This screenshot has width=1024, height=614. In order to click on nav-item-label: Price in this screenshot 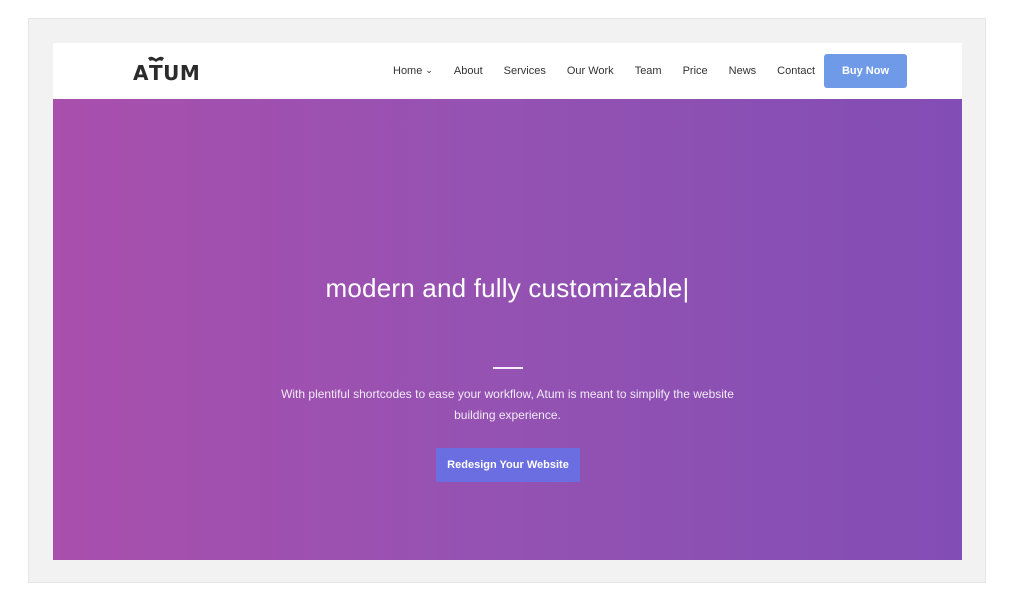, I will do `click(695, 70)`.